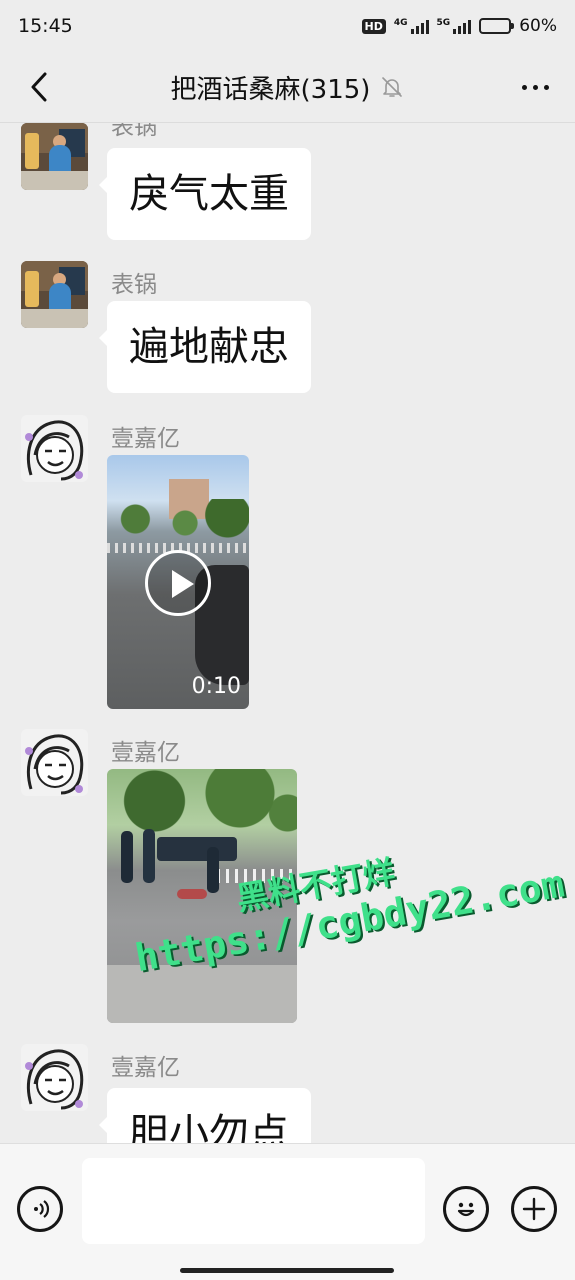 This screenshot has height=1280, width=575. I want to click on play-icon, so click(178, 583).